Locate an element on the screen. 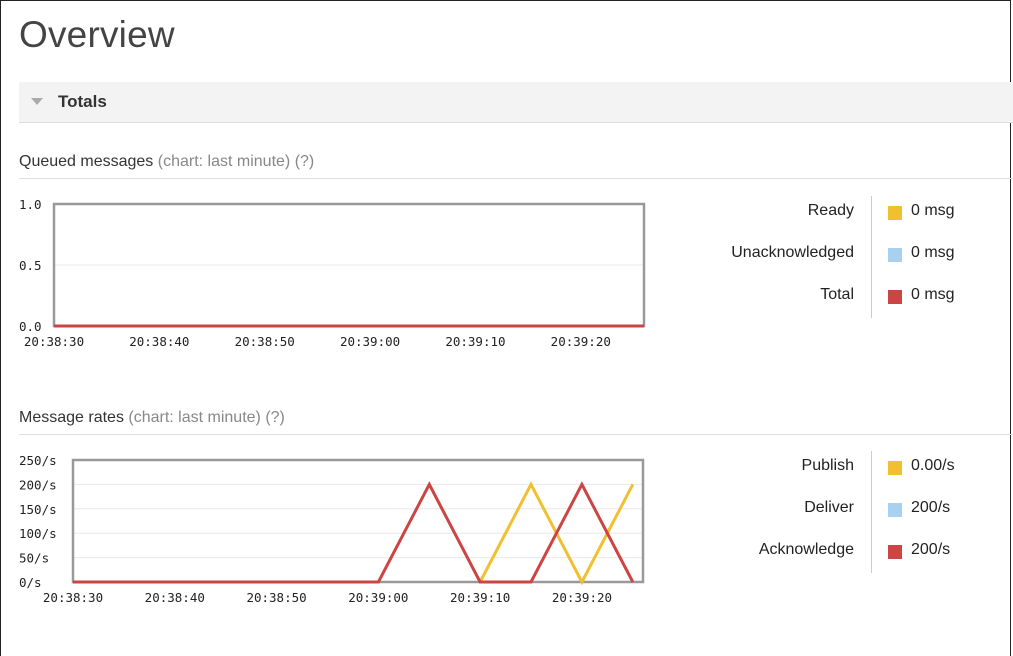 The height and width of the screenshot is (656, 1013). rates-x-tick-label: 20:38:40 is located at coordinates (175, 597).